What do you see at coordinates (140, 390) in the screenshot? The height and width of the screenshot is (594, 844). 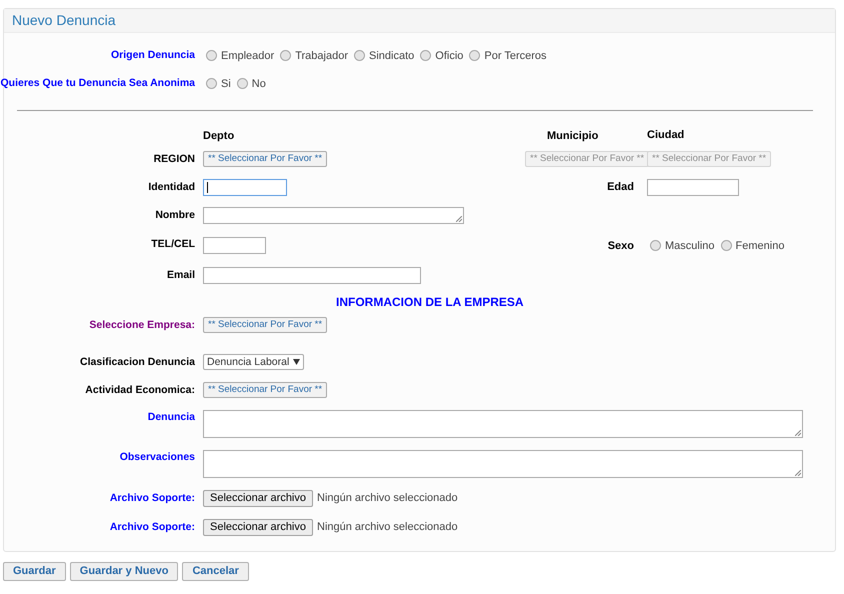 I see `field-label: Actividad Economica:` at bounding box center [140, 390].